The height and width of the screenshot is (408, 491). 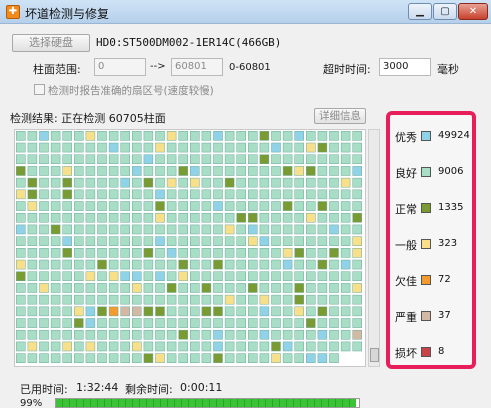 I want to click on grid-scrollbar, so click(x=374, y=248).